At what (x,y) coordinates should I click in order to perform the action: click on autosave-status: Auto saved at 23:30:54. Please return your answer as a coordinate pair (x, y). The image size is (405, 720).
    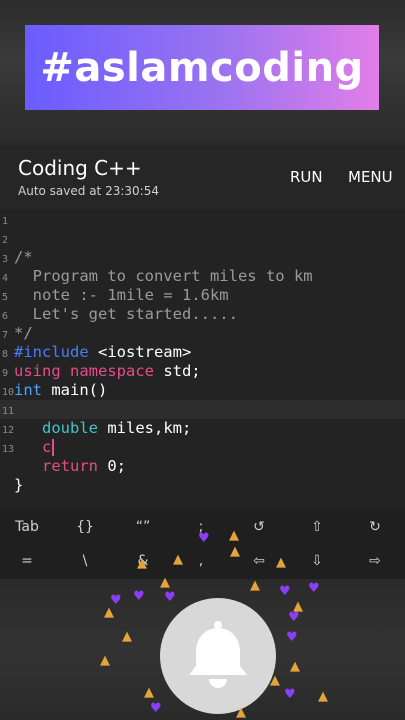
    Looking at the image, I should click on (88, 191).